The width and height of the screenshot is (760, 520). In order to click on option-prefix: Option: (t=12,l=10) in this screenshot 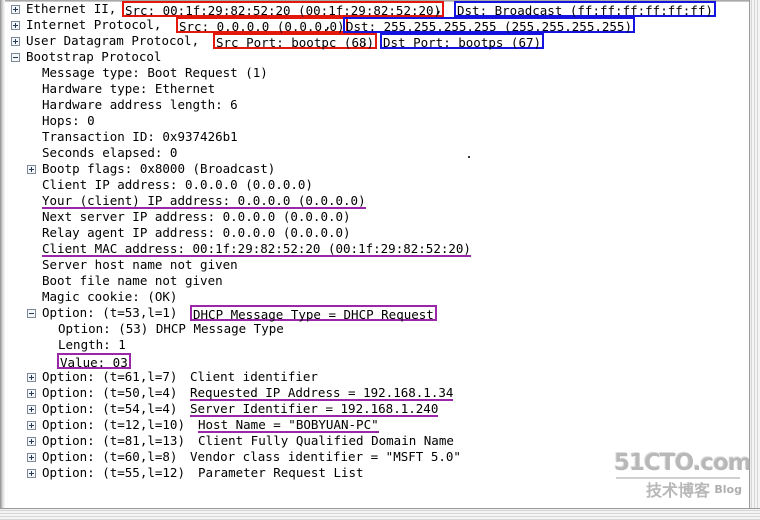, I will do `click(117, 424)`.